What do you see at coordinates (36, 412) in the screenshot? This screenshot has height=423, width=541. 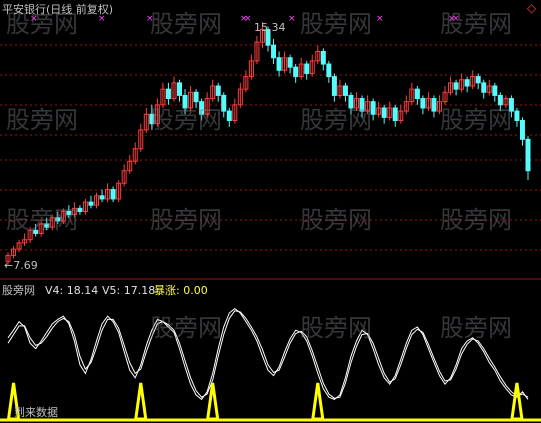 I see `bottom-text: 到来数据` at bounding box center [36, 412].